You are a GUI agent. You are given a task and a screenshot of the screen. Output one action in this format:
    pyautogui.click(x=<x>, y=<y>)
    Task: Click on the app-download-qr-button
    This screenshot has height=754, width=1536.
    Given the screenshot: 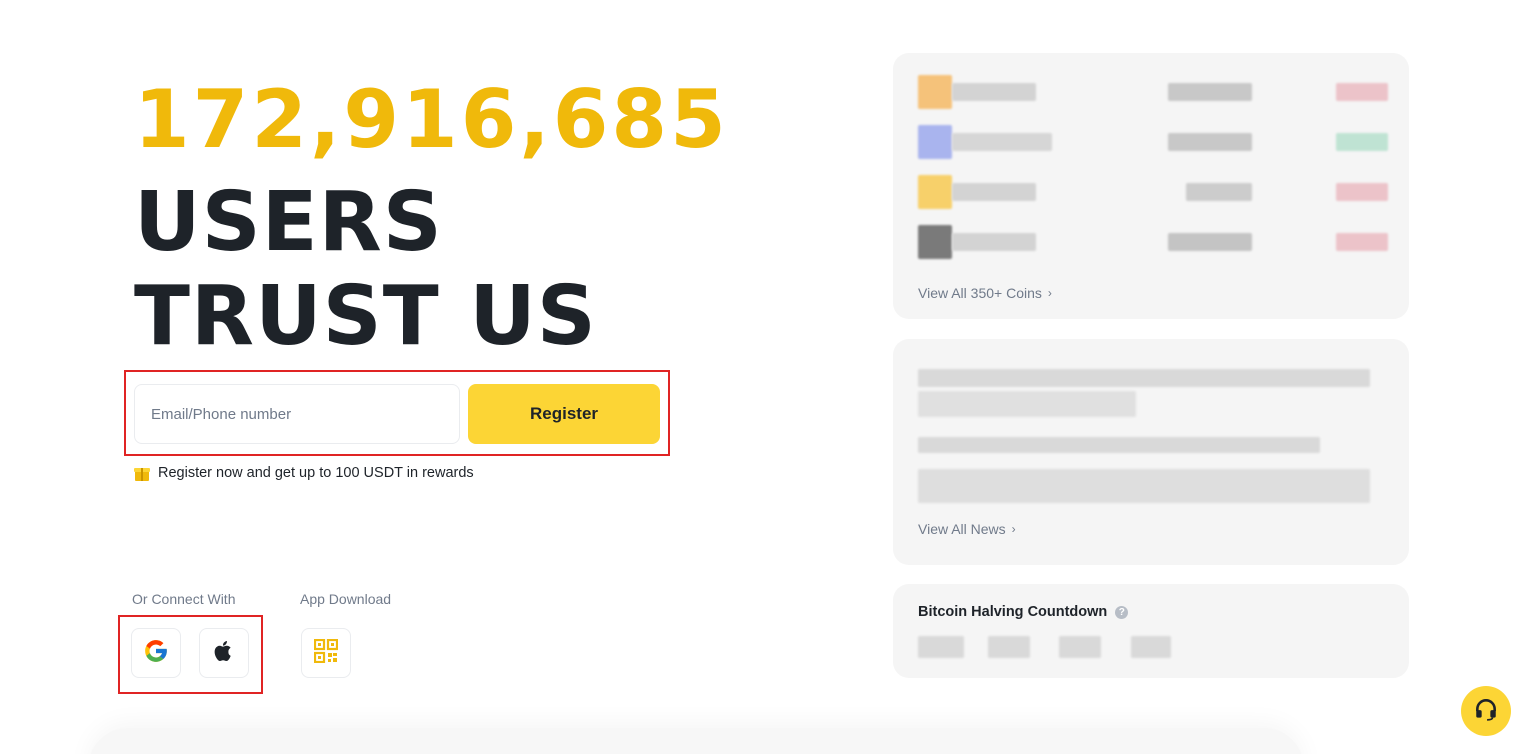 What is the action you would take?
    pyautogui.click(x=326, y=653)
    